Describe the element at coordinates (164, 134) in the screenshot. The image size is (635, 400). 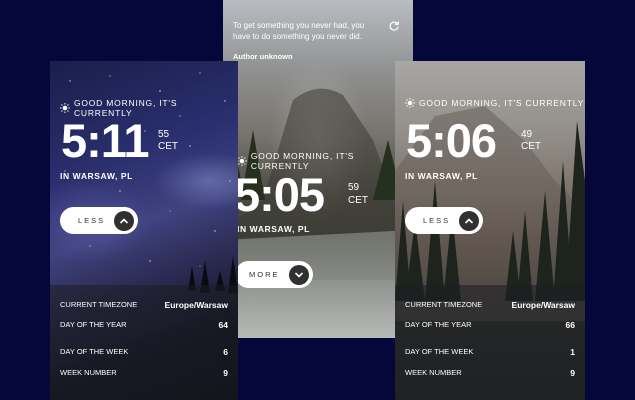
I see `current-seconds: 55` at that location.